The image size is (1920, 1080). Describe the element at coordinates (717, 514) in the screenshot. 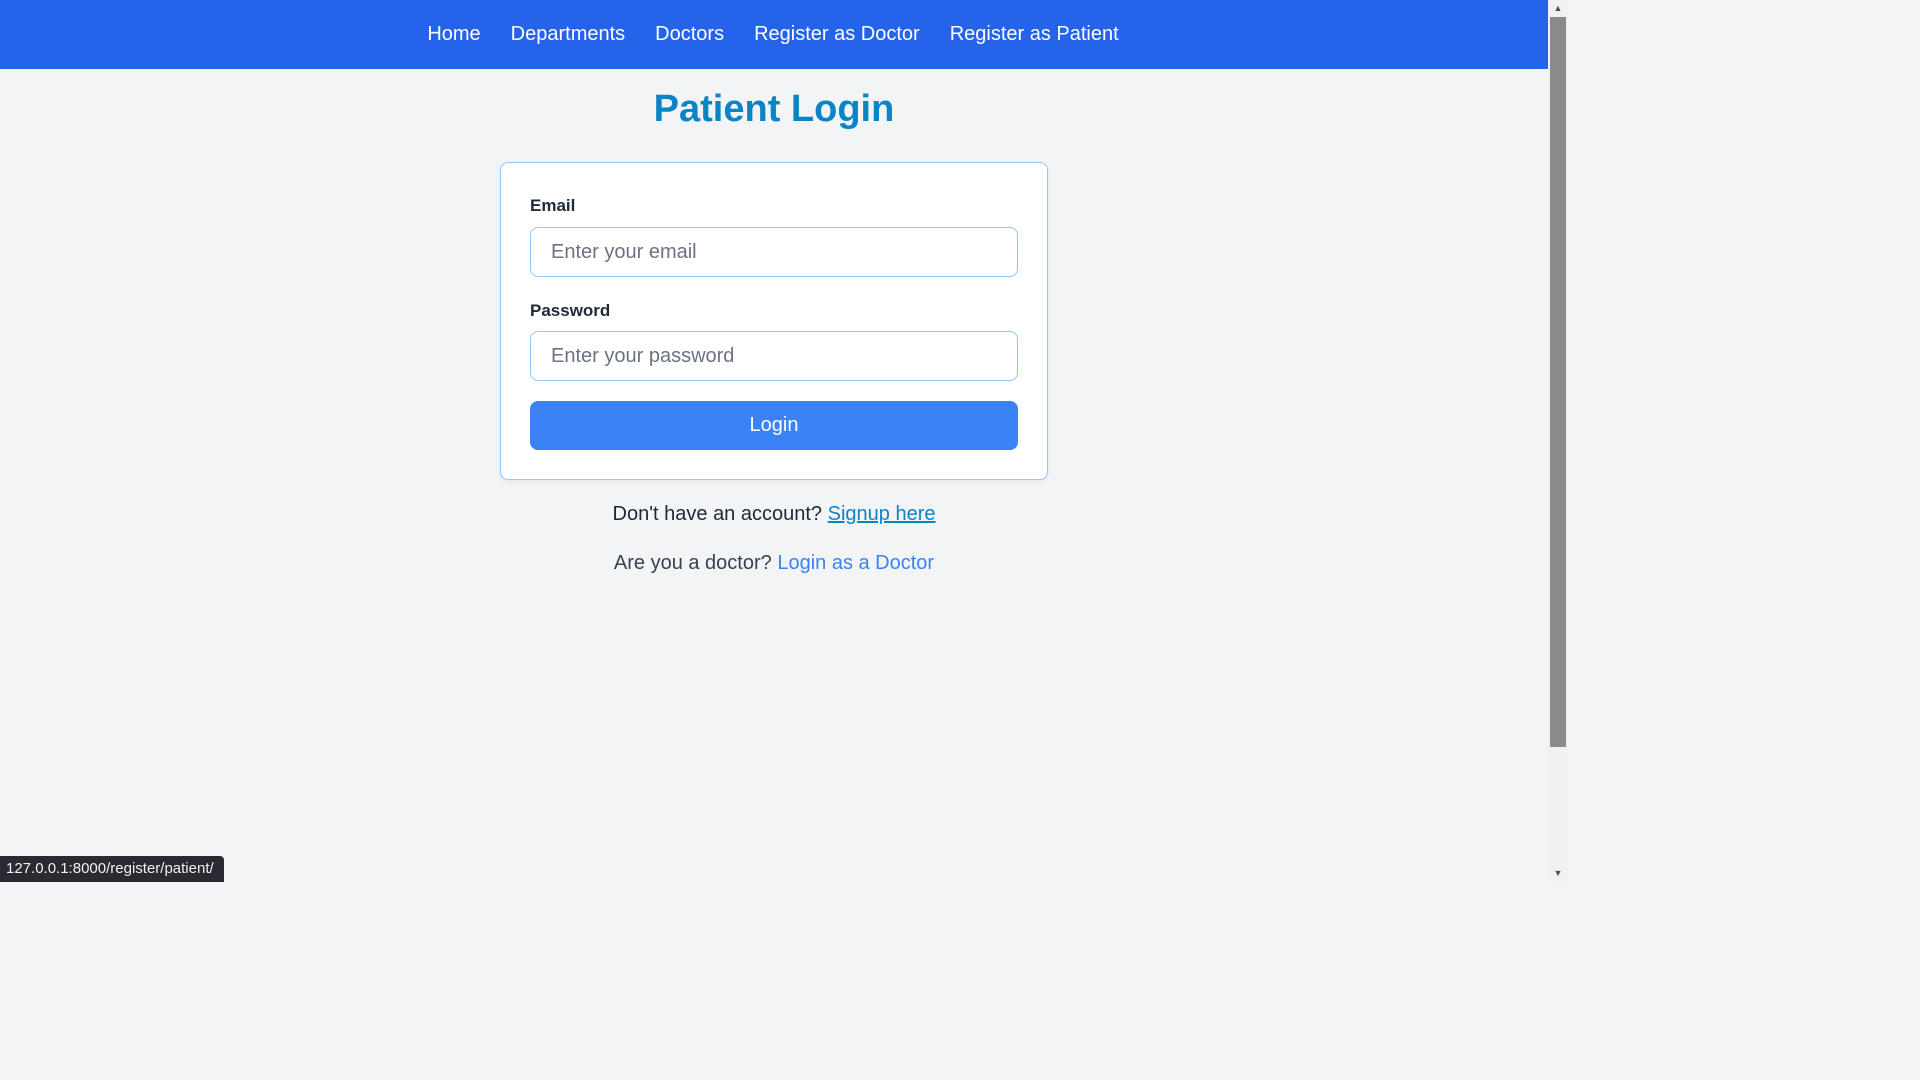

I see `signup-prompt-text: Don't have an account?` at that location.